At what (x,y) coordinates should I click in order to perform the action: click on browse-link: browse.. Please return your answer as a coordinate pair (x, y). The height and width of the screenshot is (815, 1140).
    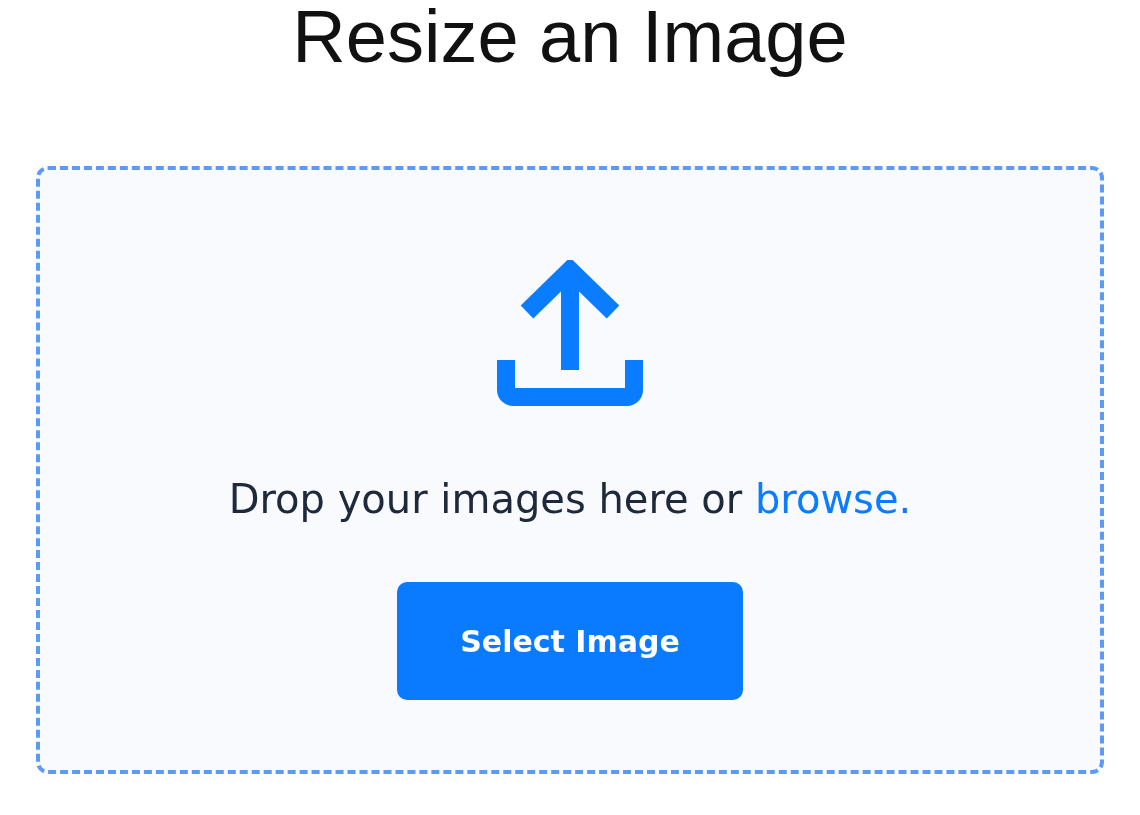
    Looking at the image, I should click on (833, 499).